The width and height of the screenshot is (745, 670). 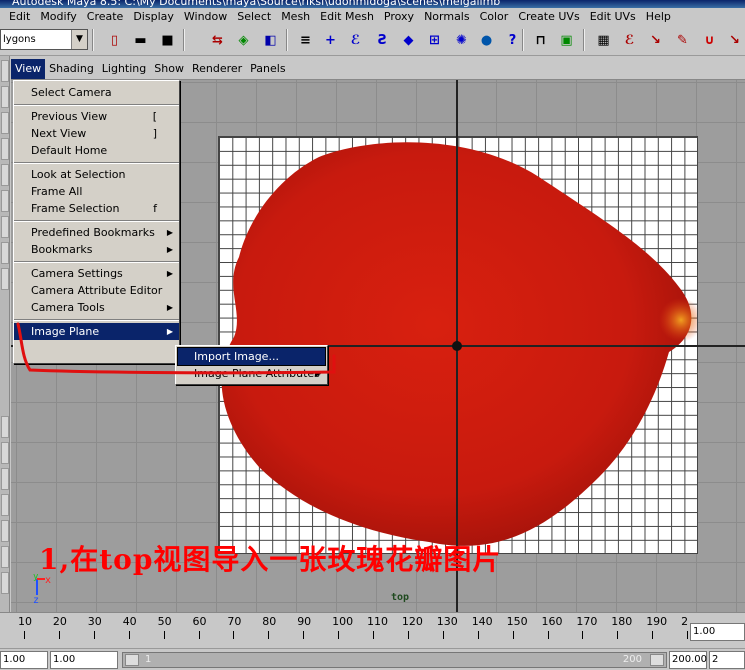 I want to click on playback-end-field: 200.00, so click(x=688, y=660).